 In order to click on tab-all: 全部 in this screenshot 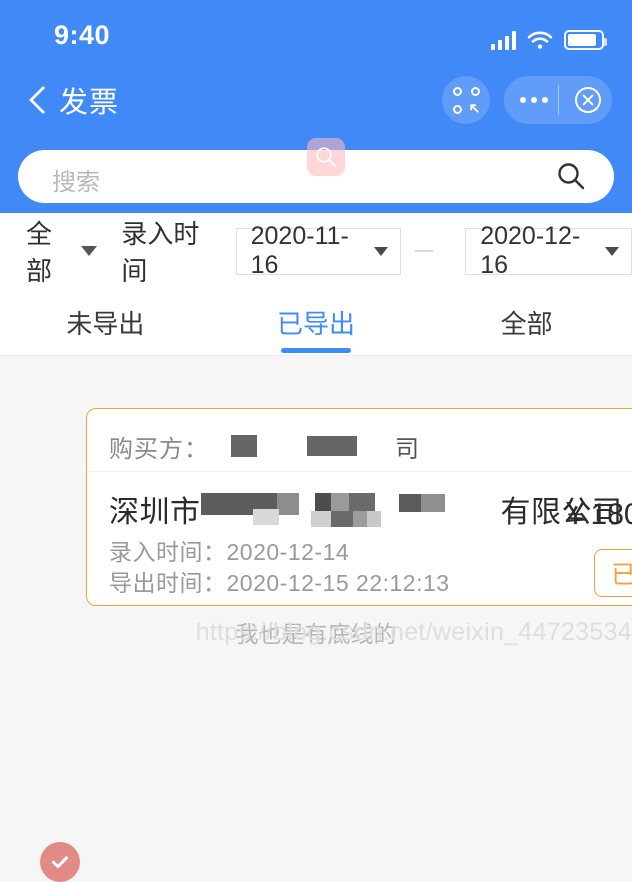, I will do `click(526, 322)`.